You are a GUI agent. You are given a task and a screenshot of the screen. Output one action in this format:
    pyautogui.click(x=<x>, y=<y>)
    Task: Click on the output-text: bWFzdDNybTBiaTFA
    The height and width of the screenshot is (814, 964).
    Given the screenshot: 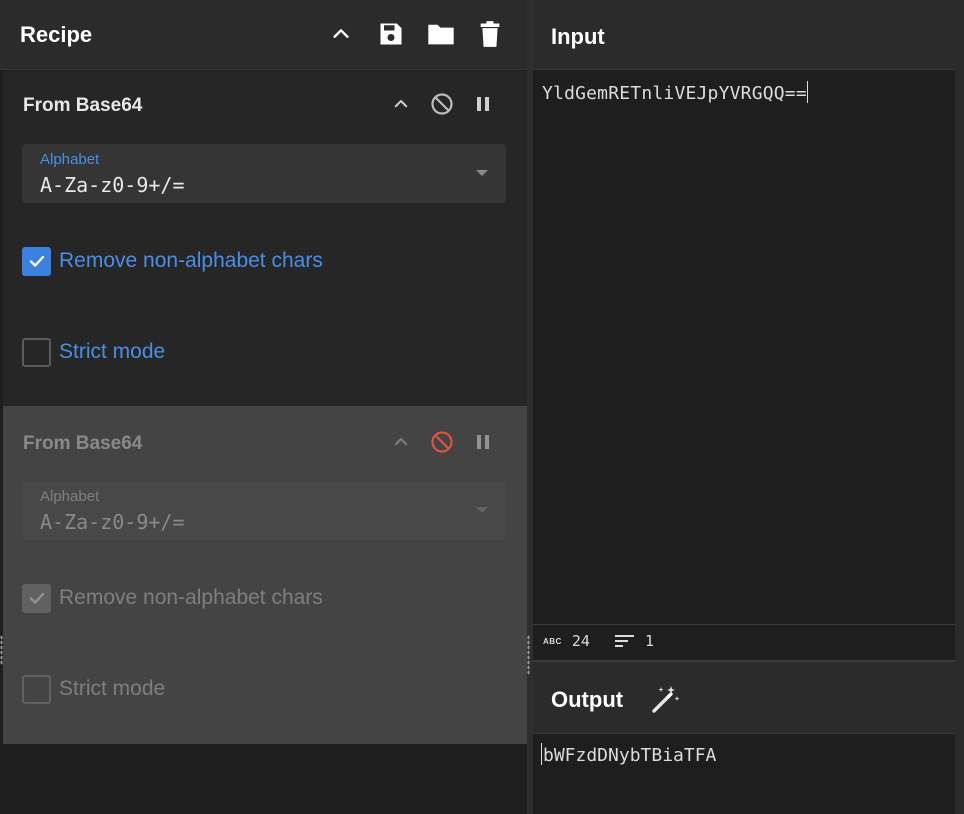 What is the action you would take?
    pyautogui.click(x=628, y=754)
    